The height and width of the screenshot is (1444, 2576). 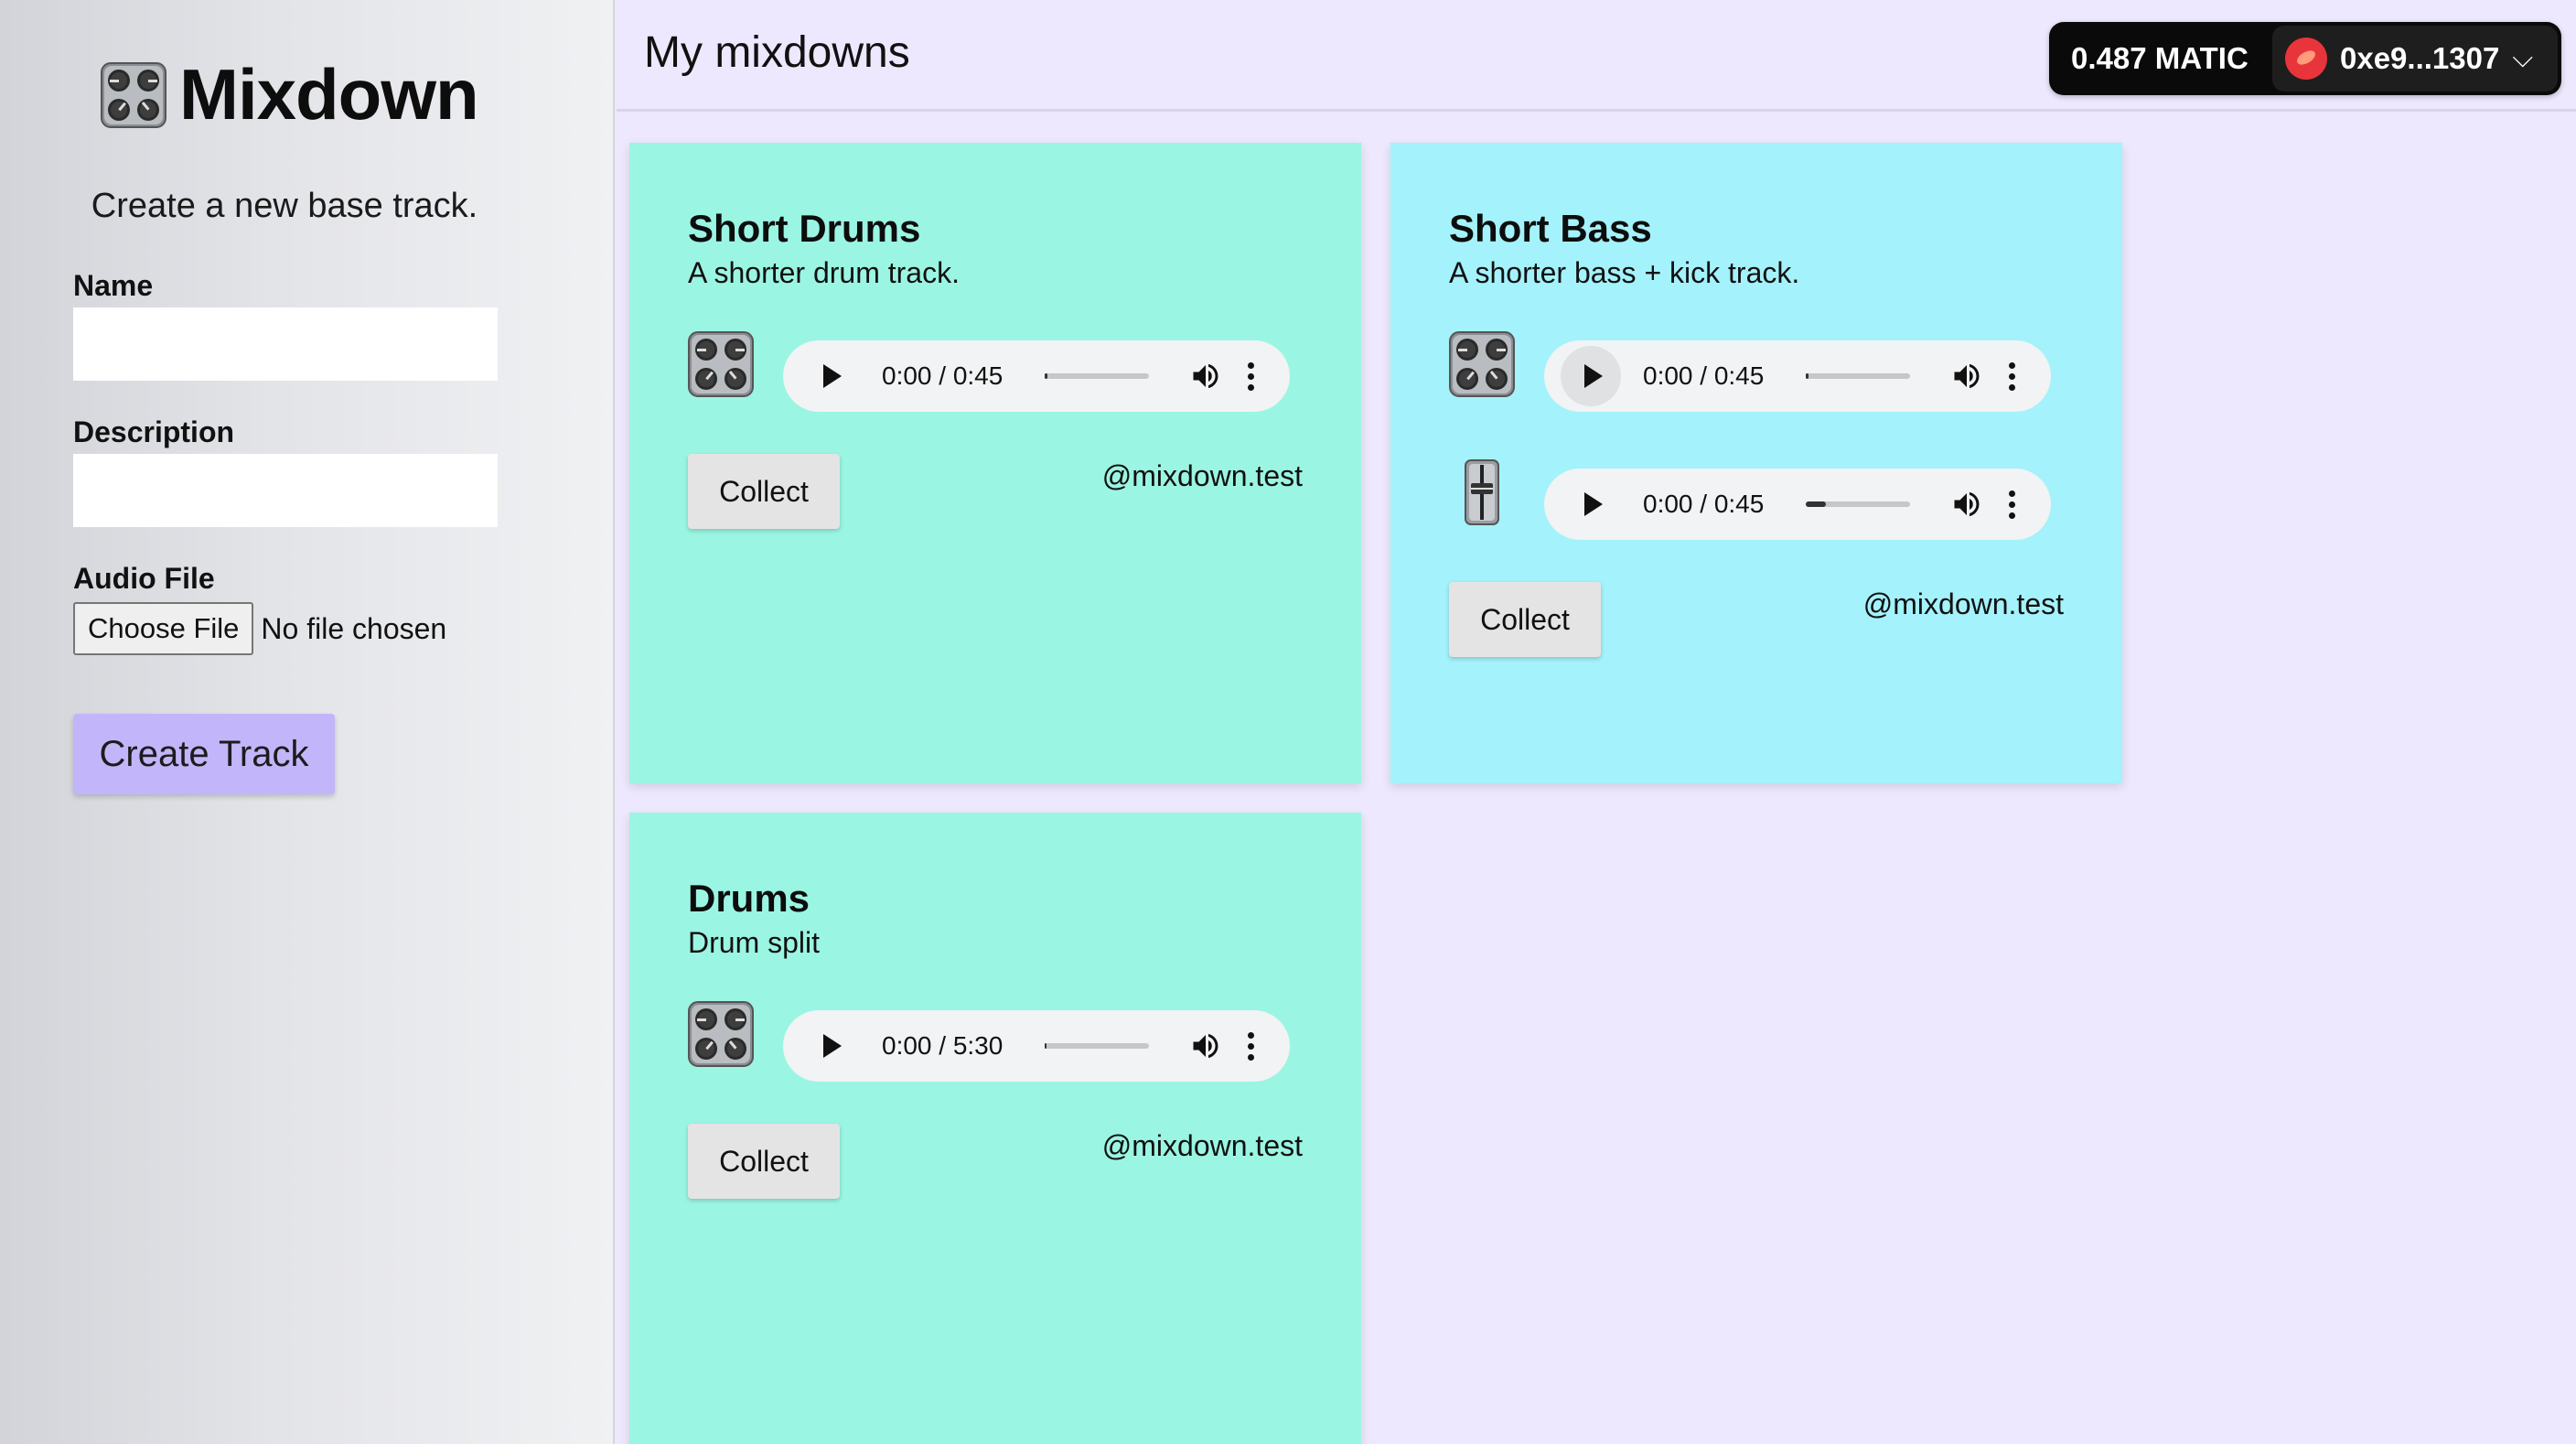 I want to click on top-header: My mixdowns 0.487 MATIC 0xe9...1307 ⌵, so click(x=1596, y=56).